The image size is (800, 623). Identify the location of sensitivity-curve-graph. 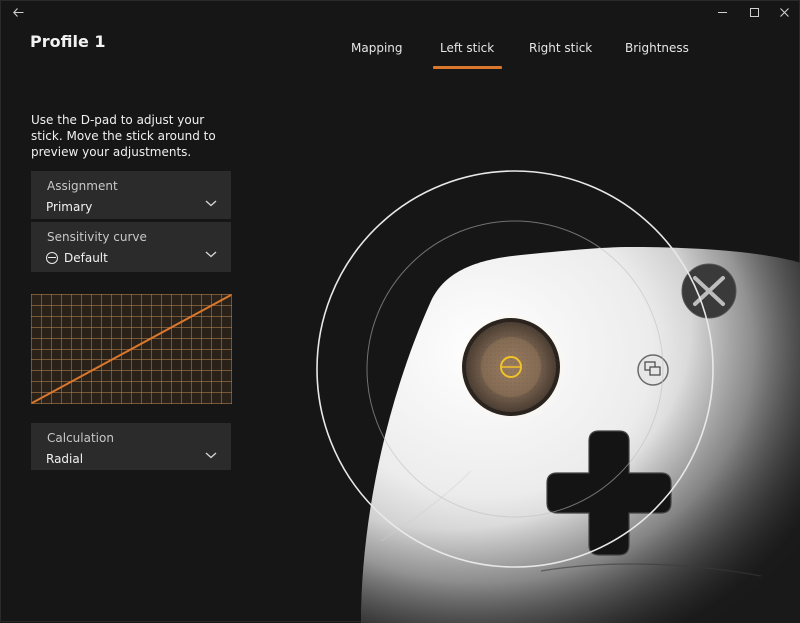
(131, 349).